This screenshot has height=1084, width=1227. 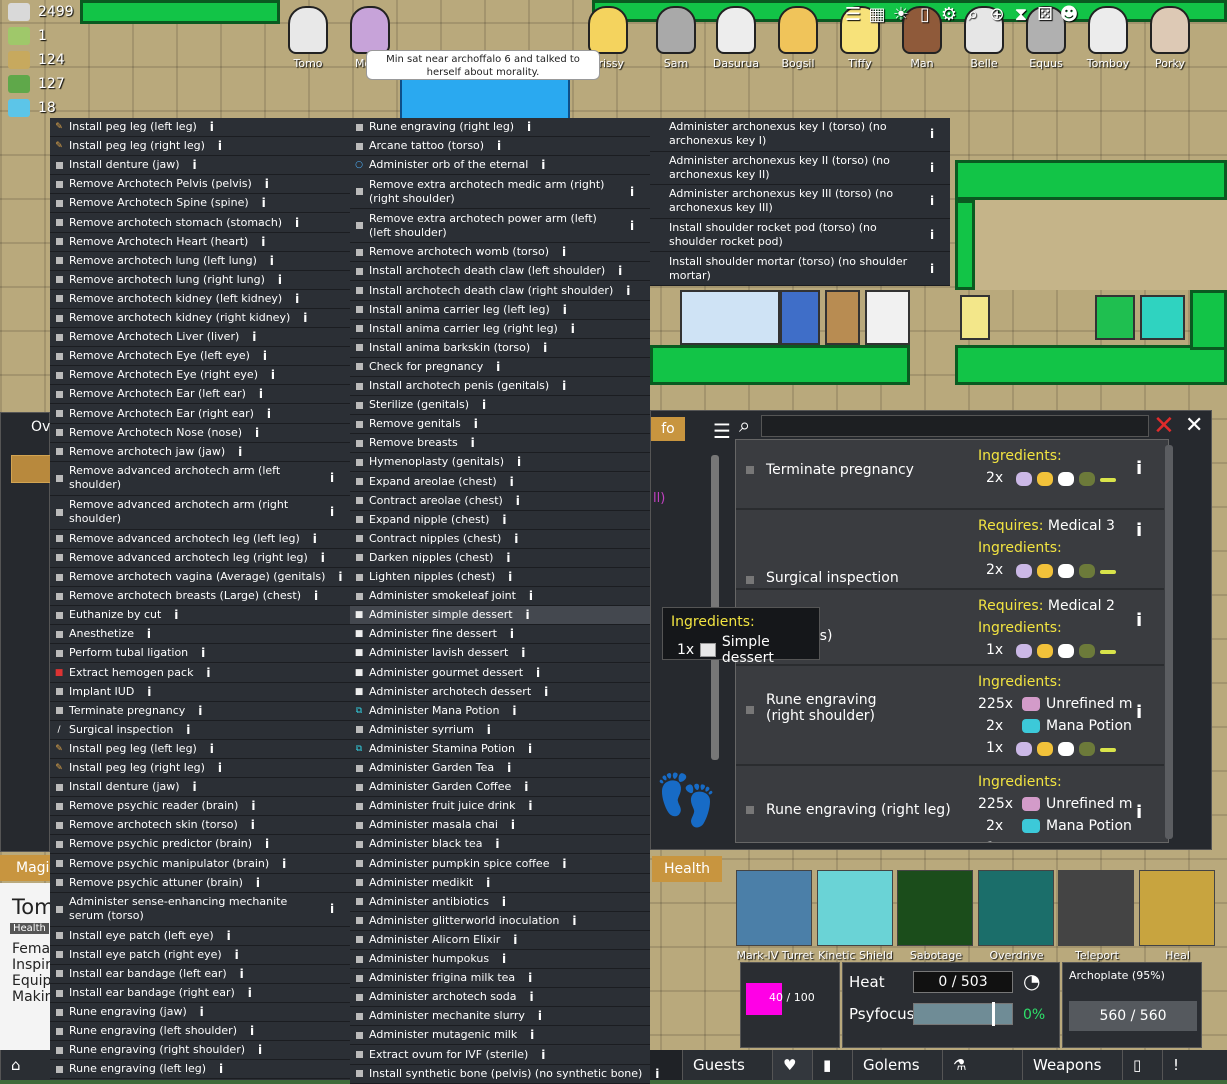 I want to click on float-menu-option: Lighten nipples (chest) i, so click(x=500, y=578).